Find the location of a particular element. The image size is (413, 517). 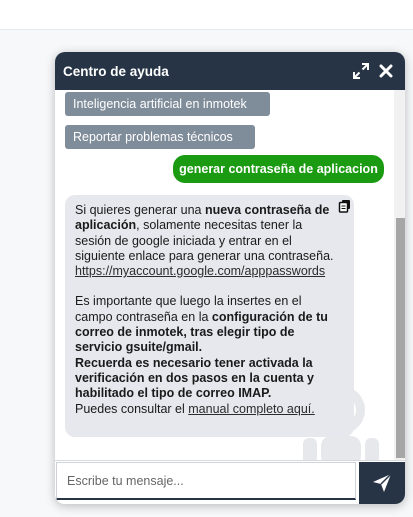

quick-reply-ai: Inteligencia artificial en inmotek is located at coordinates (167, 104).